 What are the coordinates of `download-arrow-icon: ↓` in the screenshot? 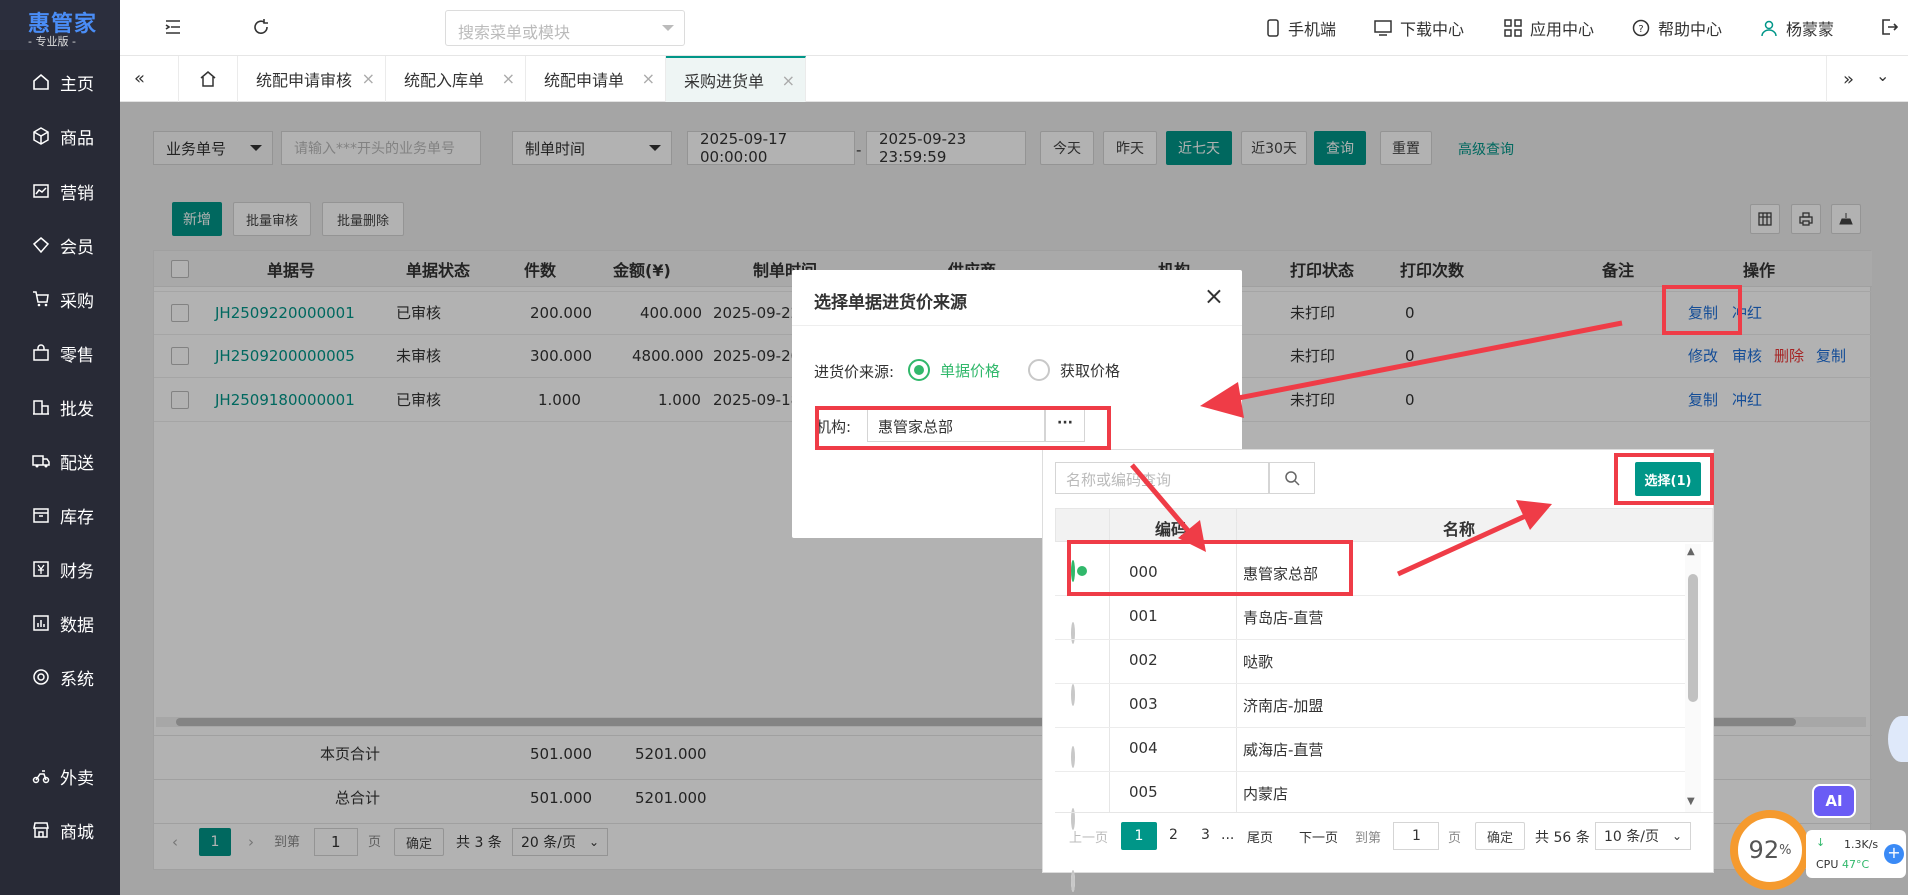 It's located at (1821, 842).